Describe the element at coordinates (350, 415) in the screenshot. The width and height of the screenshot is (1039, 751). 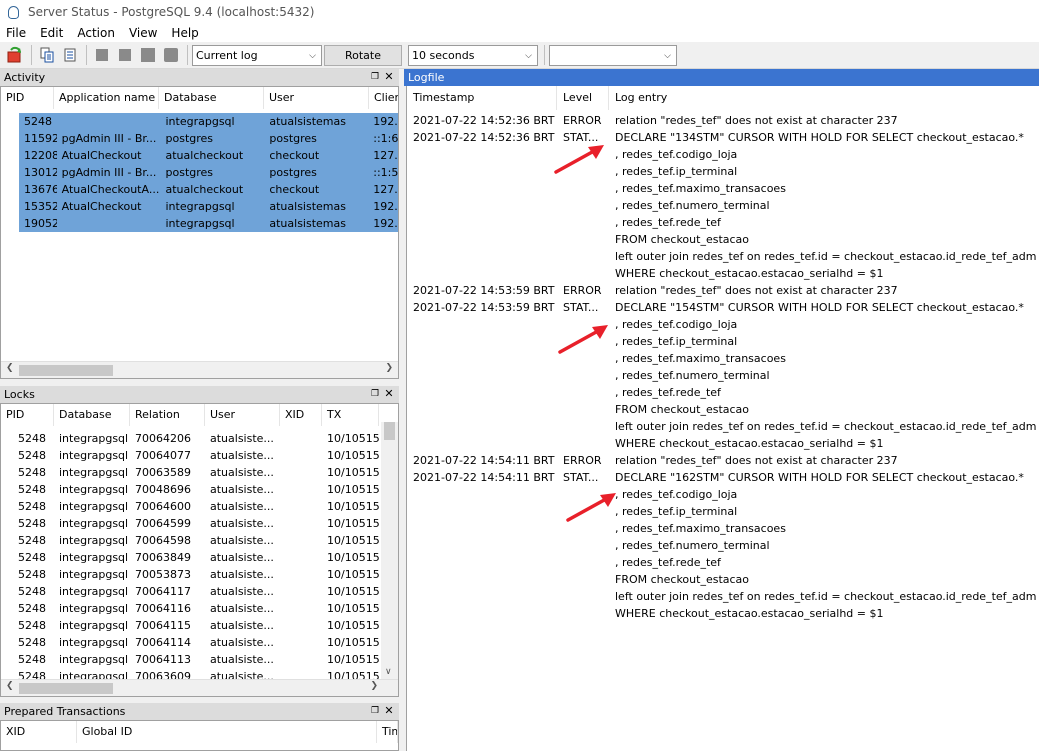
I see `column-header-tx: TX` at that location.